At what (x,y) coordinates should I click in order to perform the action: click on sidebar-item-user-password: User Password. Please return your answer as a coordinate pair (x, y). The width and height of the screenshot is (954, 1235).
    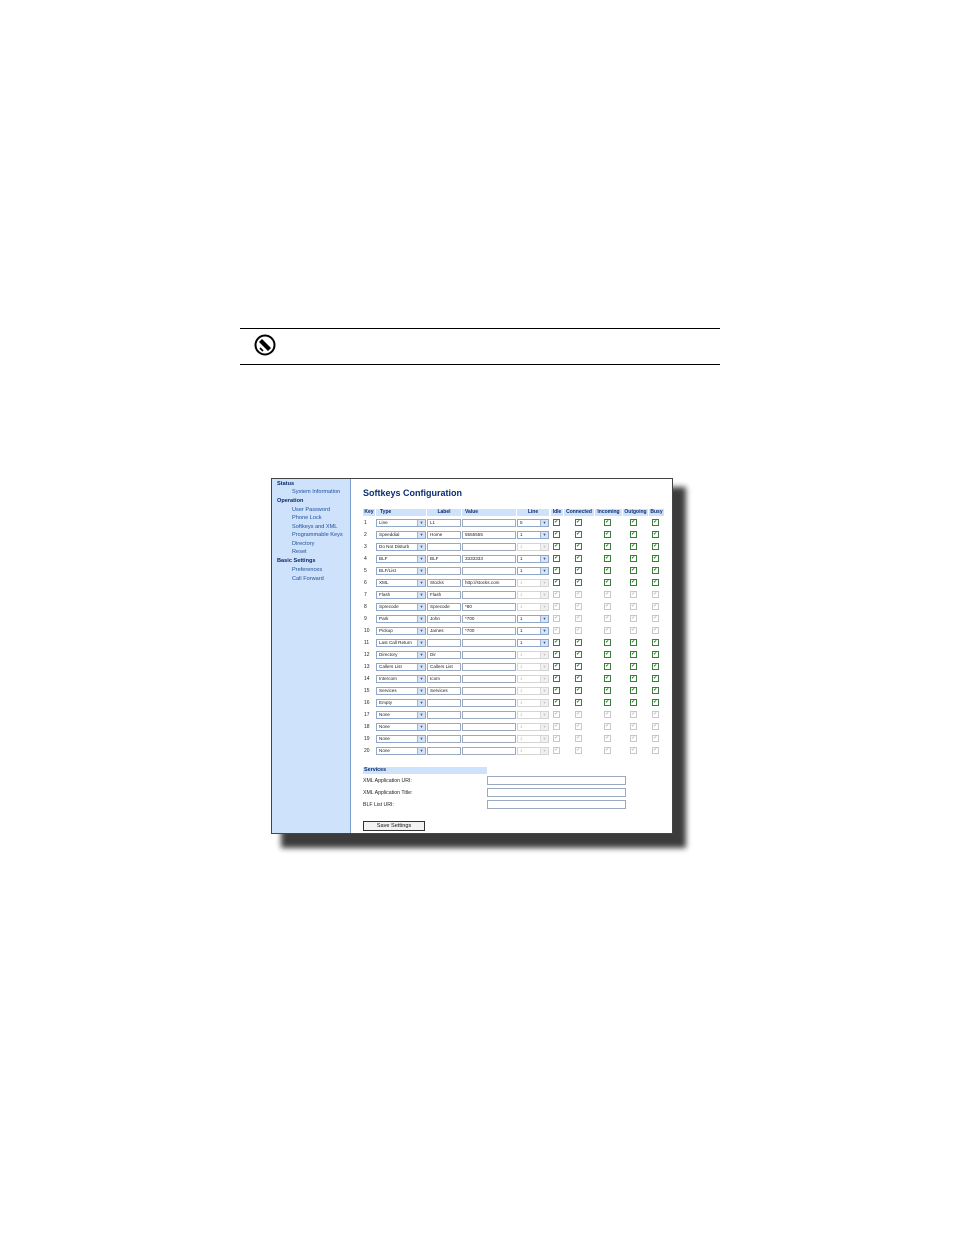
    Looking at the image, I should click on (311, 510).